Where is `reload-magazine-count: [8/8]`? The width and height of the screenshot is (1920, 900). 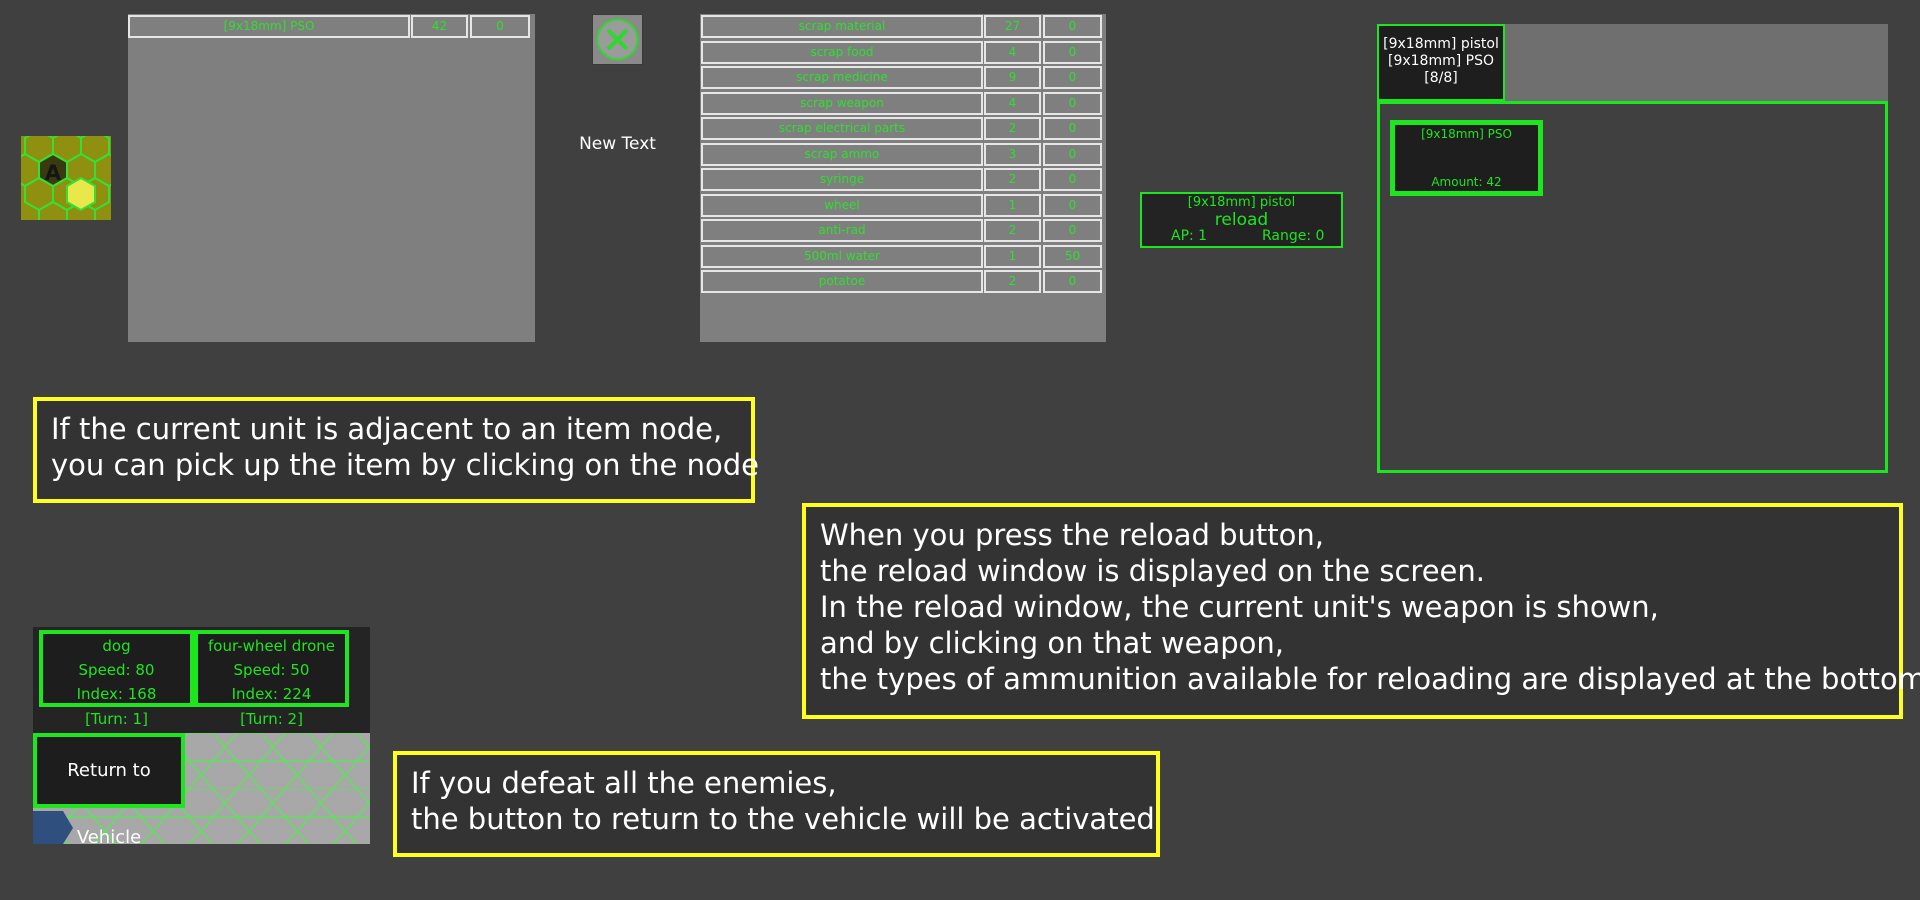 reload-magazine-count: [8/8] is located at coordinates (1441, 78).